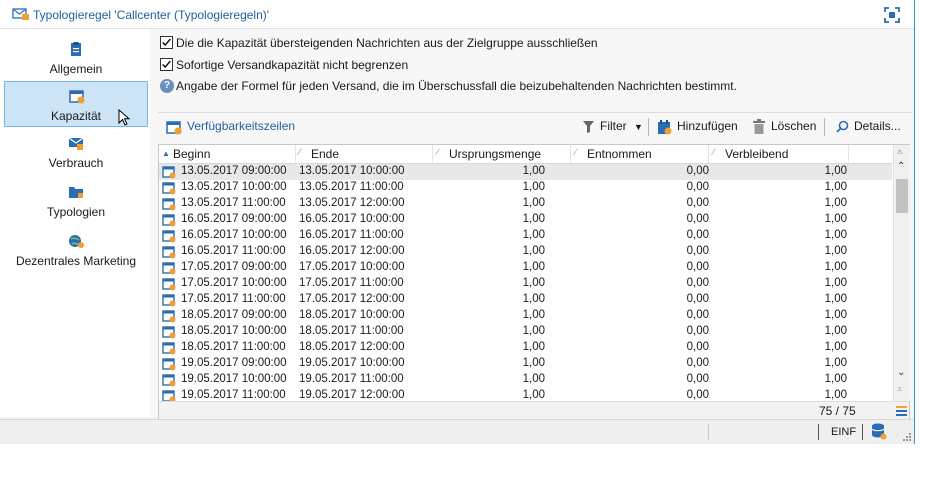  Describe the element at coordinates (901, 273) in the screenshot. I see `vertical-scrollbar: ⩟ ⌃ ⌄ ⩡` at that location.